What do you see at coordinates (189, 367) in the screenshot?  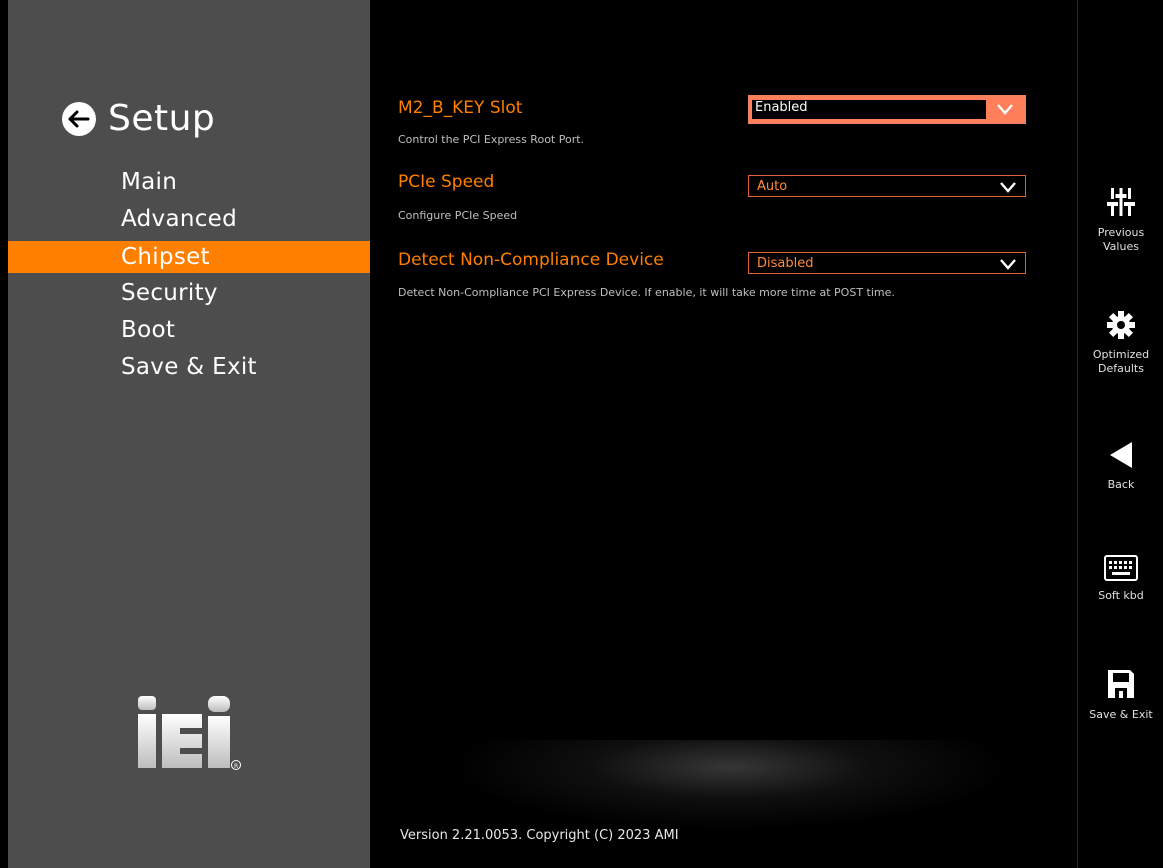 I see `menu-item-save-exit: Save & Exit` at bounding box center [189, 367].